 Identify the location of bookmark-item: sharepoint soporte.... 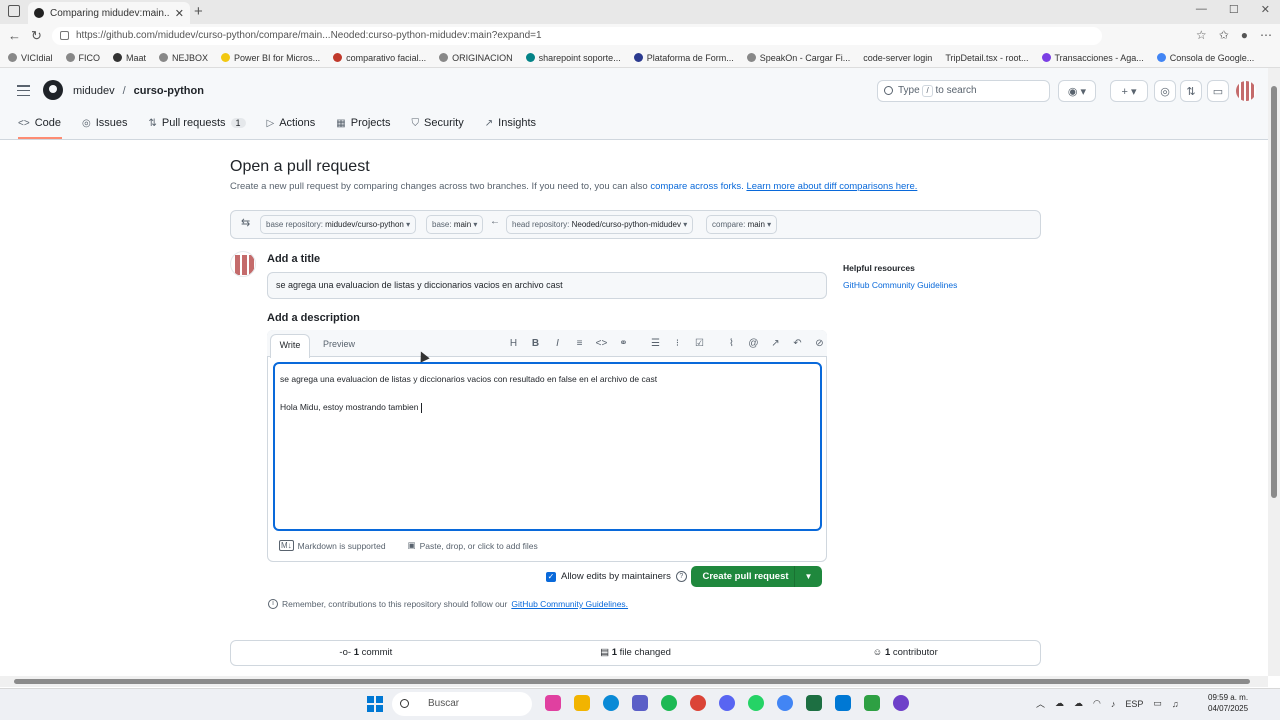
(573, 58).